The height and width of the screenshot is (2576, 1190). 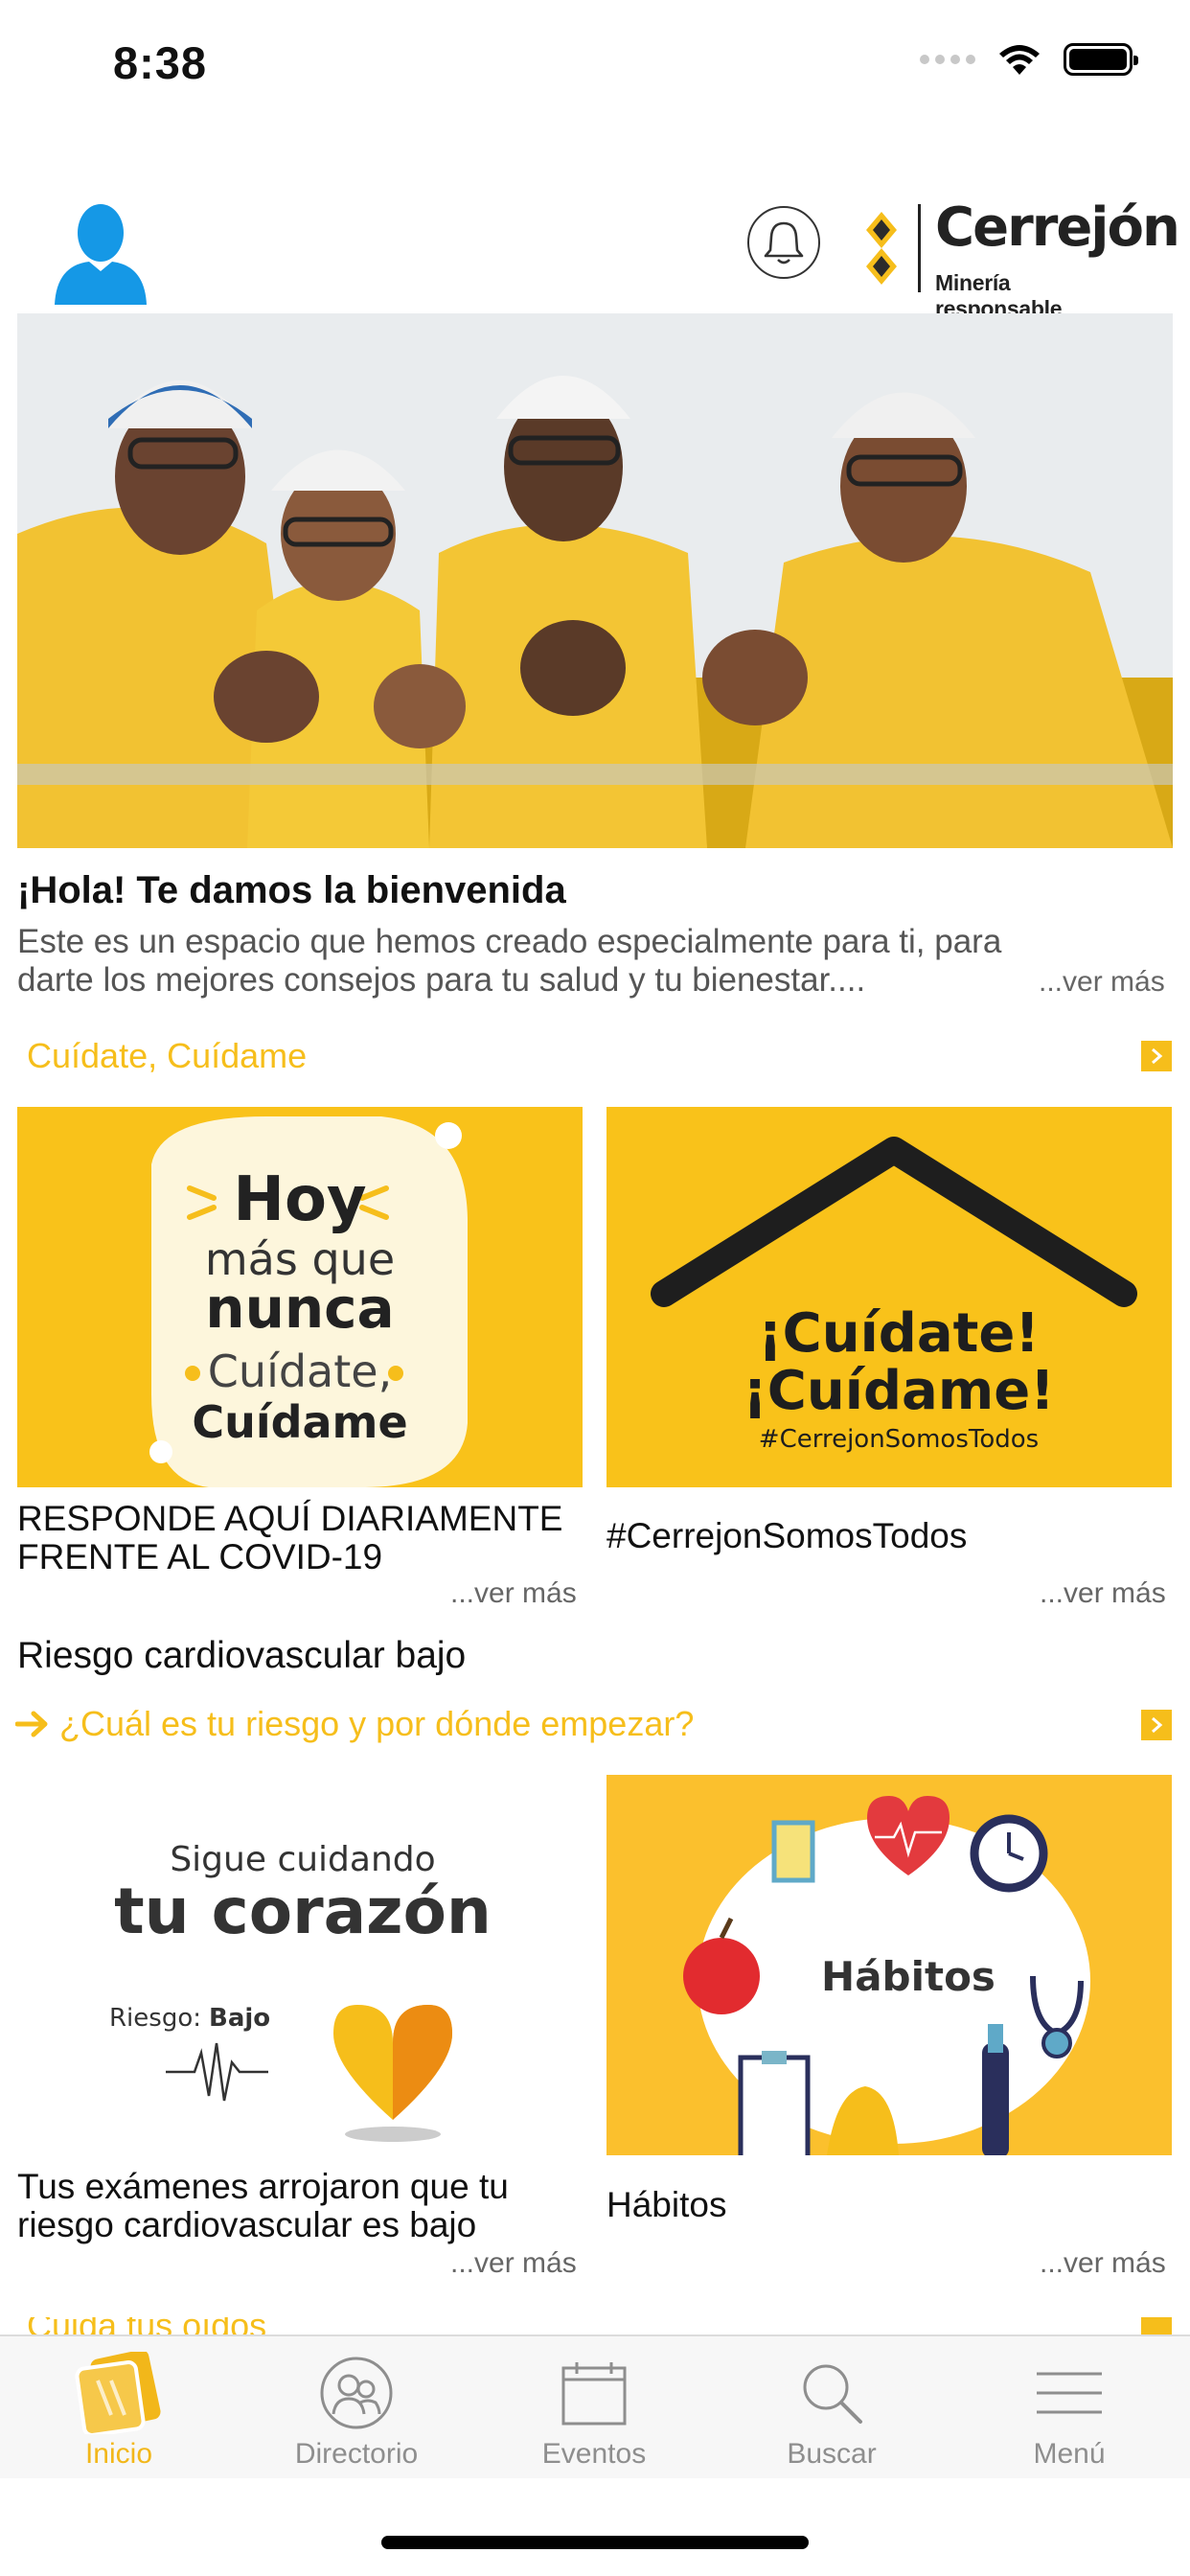 I want to click on card2-image-line2: ¡Cuídame!, so click(x=899, y=1391).